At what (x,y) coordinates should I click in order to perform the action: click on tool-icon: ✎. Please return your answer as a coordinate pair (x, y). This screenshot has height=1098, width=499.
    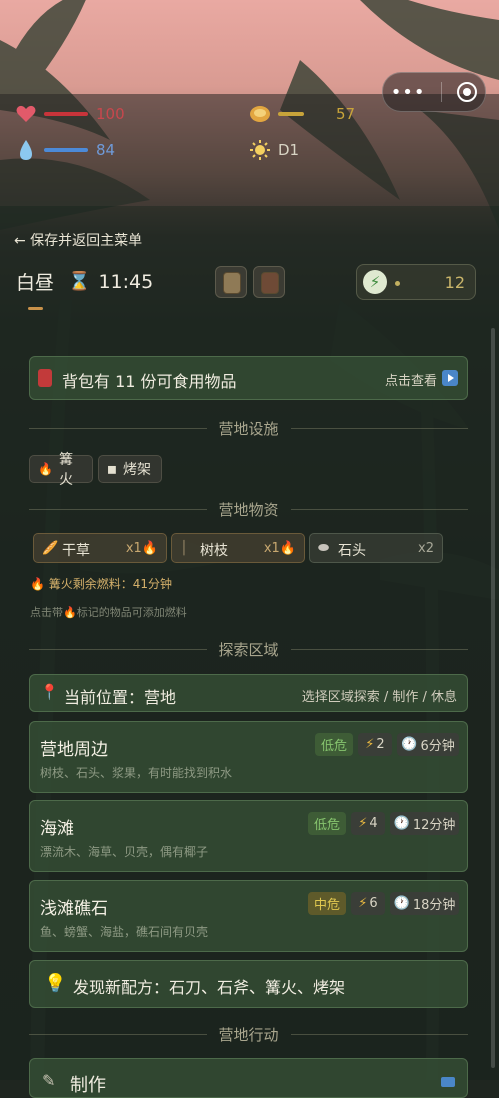
    Looking at the image, I should click on (49, 1080).